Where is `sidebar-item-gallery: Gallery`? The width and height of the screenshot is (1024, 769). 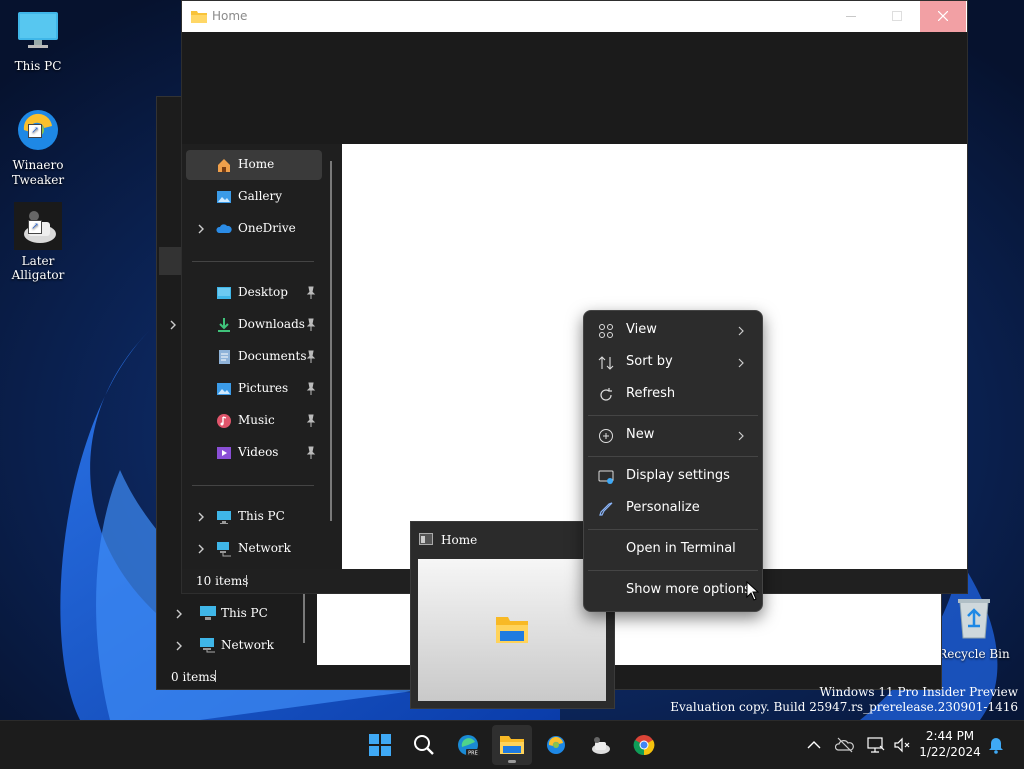 sidebar-item-gallery: Gallery is located at coordinates (254, 197).